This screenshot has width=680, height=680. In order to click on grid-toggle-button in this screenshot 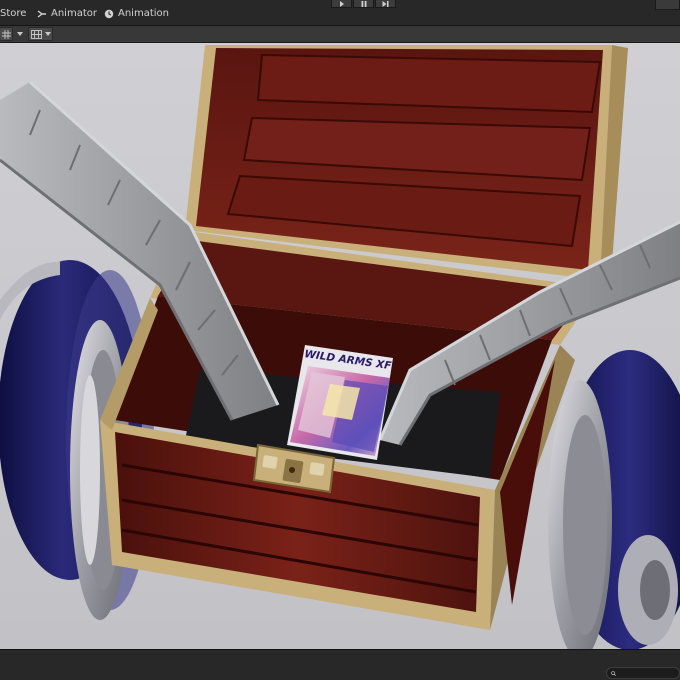, I will do `click(6, 34)`.